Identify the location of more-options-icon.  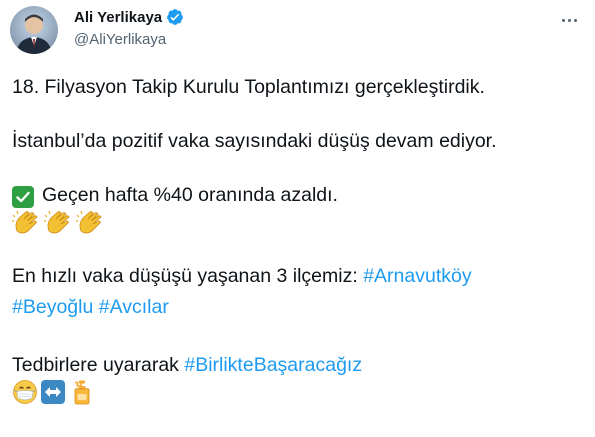
(569, 20).